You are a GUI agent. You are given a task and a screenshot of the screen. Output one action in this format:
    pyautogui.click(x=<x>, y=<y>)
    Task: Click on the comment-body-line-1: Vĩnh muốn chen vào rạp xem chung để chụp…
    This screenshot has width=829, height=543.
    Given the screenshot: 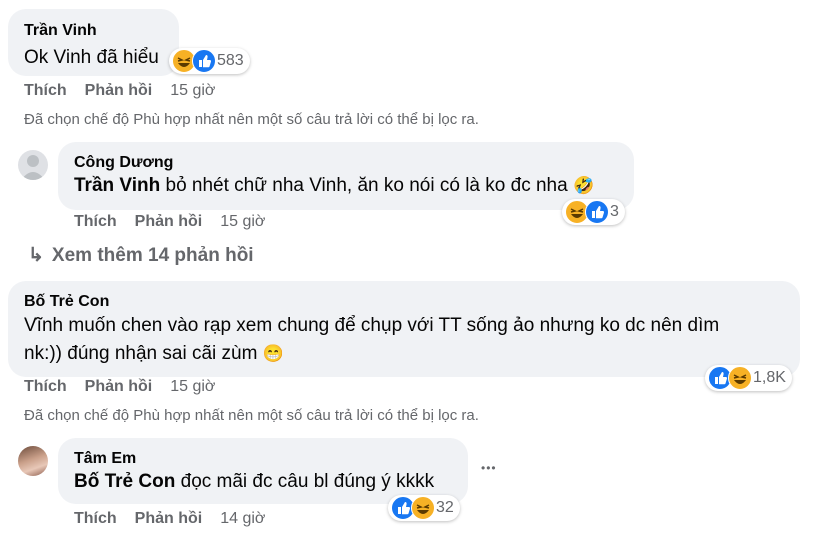 What is the action you would take?
    pyautogui.click(x=372, y=325)
    